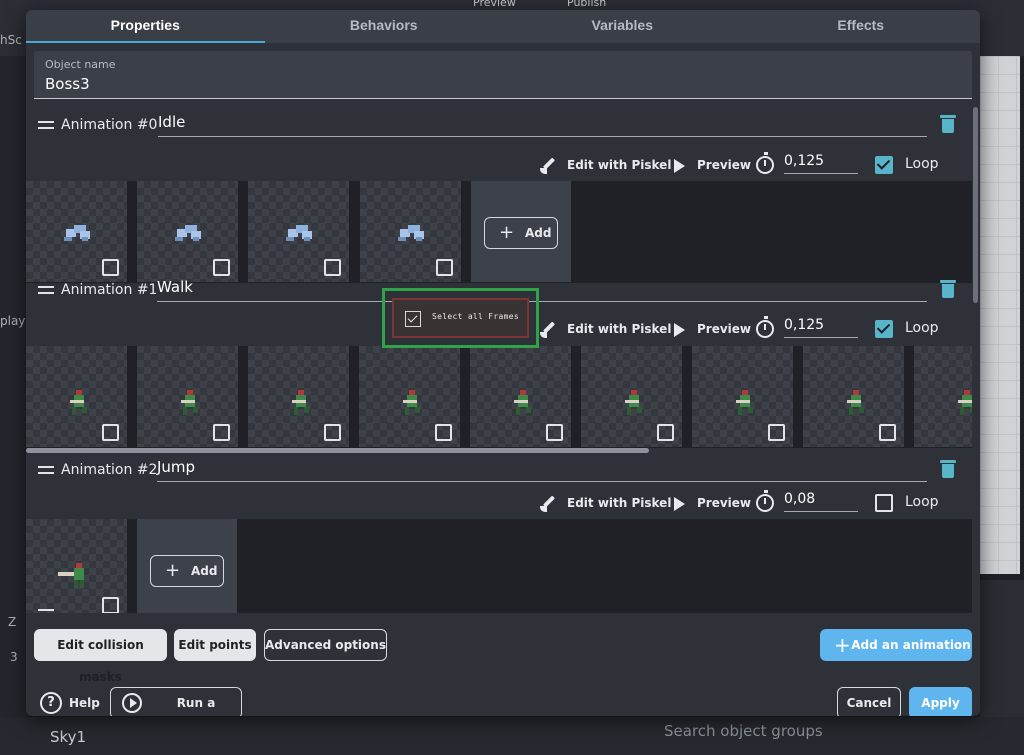 Image resolution: width=1024 pixels, height=755 pixels. I want to click on add-frame-label: Add, so click(538, 233).